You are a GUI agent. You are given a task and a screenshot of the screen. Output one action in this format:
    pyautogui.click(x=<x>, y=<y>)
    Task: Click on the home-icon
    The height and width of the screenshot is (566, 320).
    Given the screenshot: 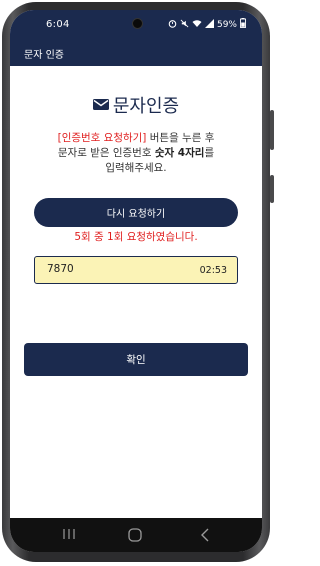 What is the action you would take?
    pyautogui.click(x=135, y=536)
    